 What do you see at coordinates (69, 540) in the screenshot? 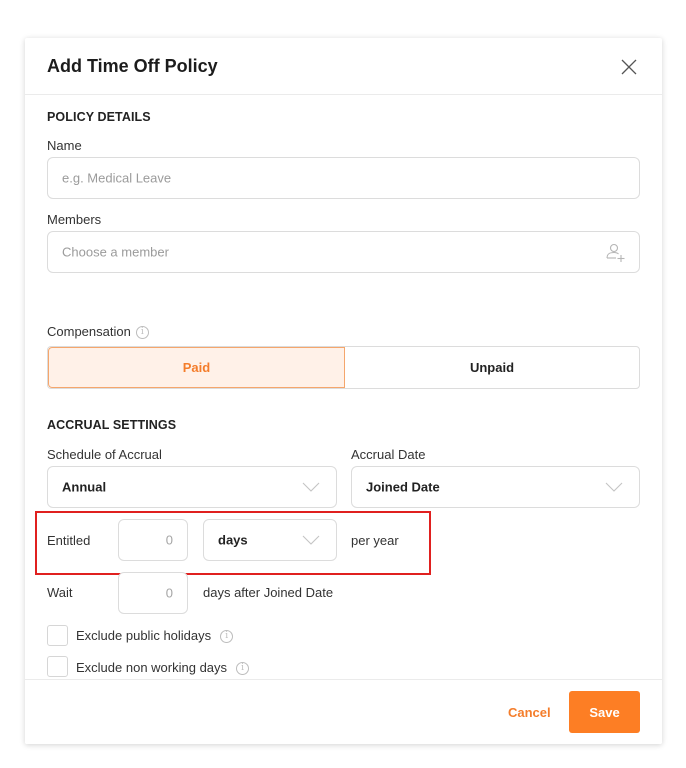
I see `entitled-label: Entitled` at bounding box center [69, 540].